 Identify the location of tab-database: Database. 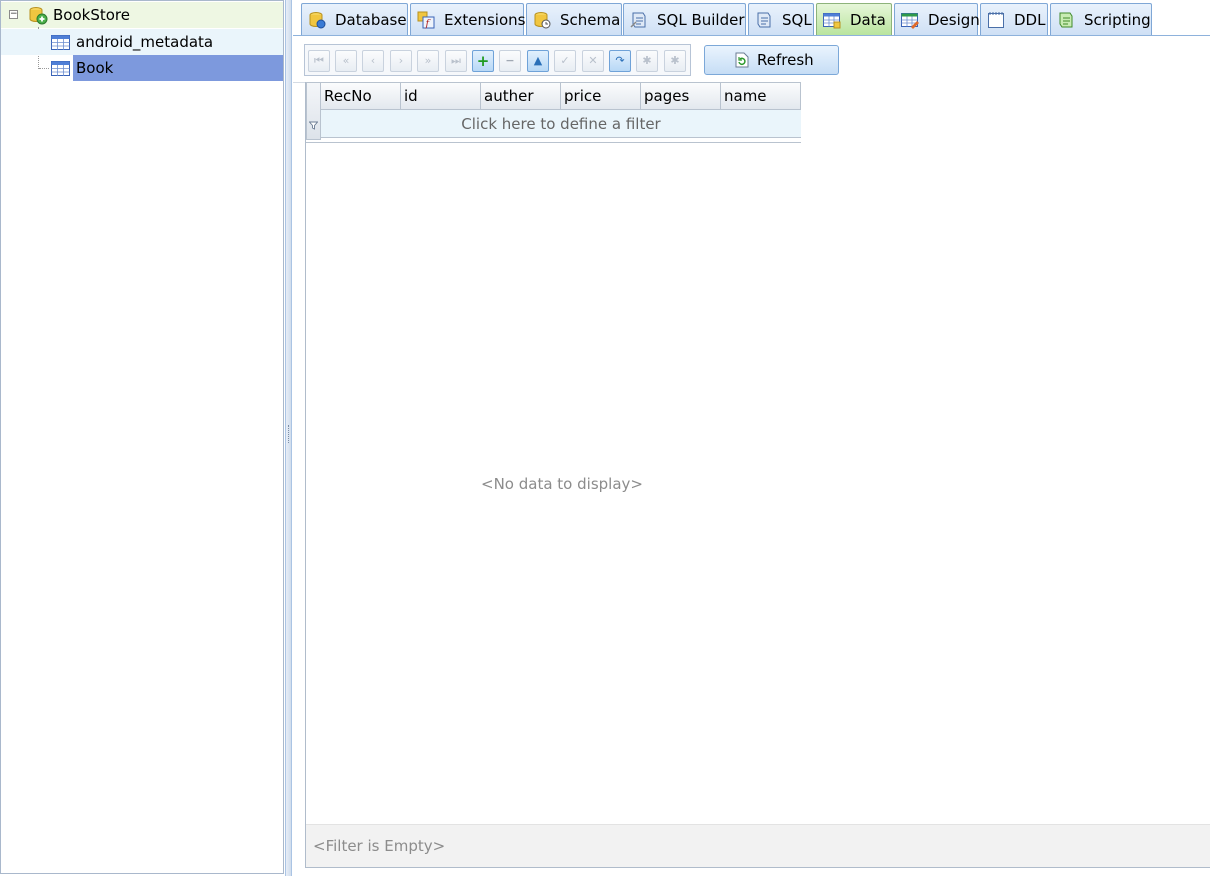
(354, 19).